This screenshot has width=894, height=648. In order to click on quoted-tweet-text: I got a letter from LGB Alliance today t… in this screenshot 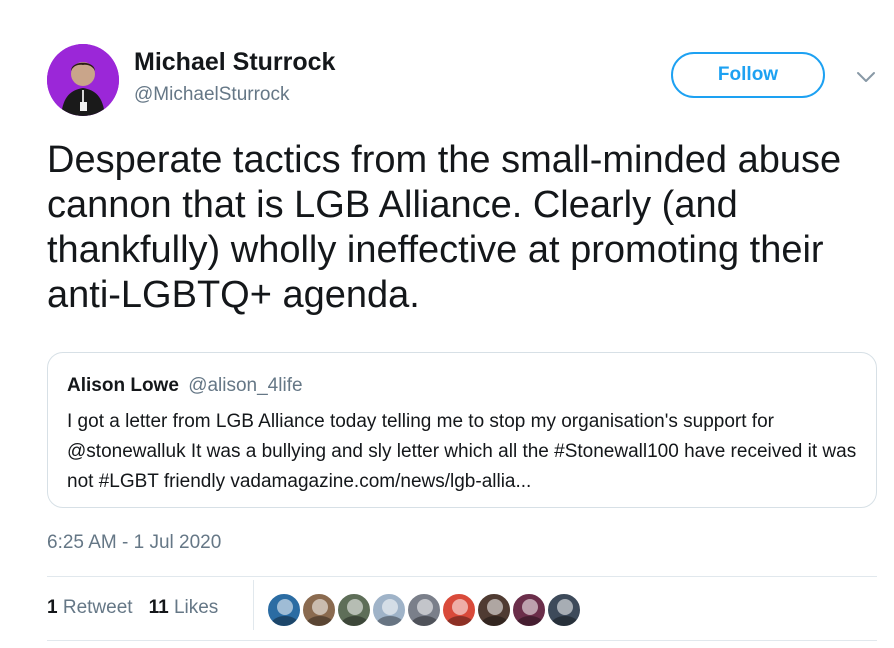, I will do `click(462, 451)`.